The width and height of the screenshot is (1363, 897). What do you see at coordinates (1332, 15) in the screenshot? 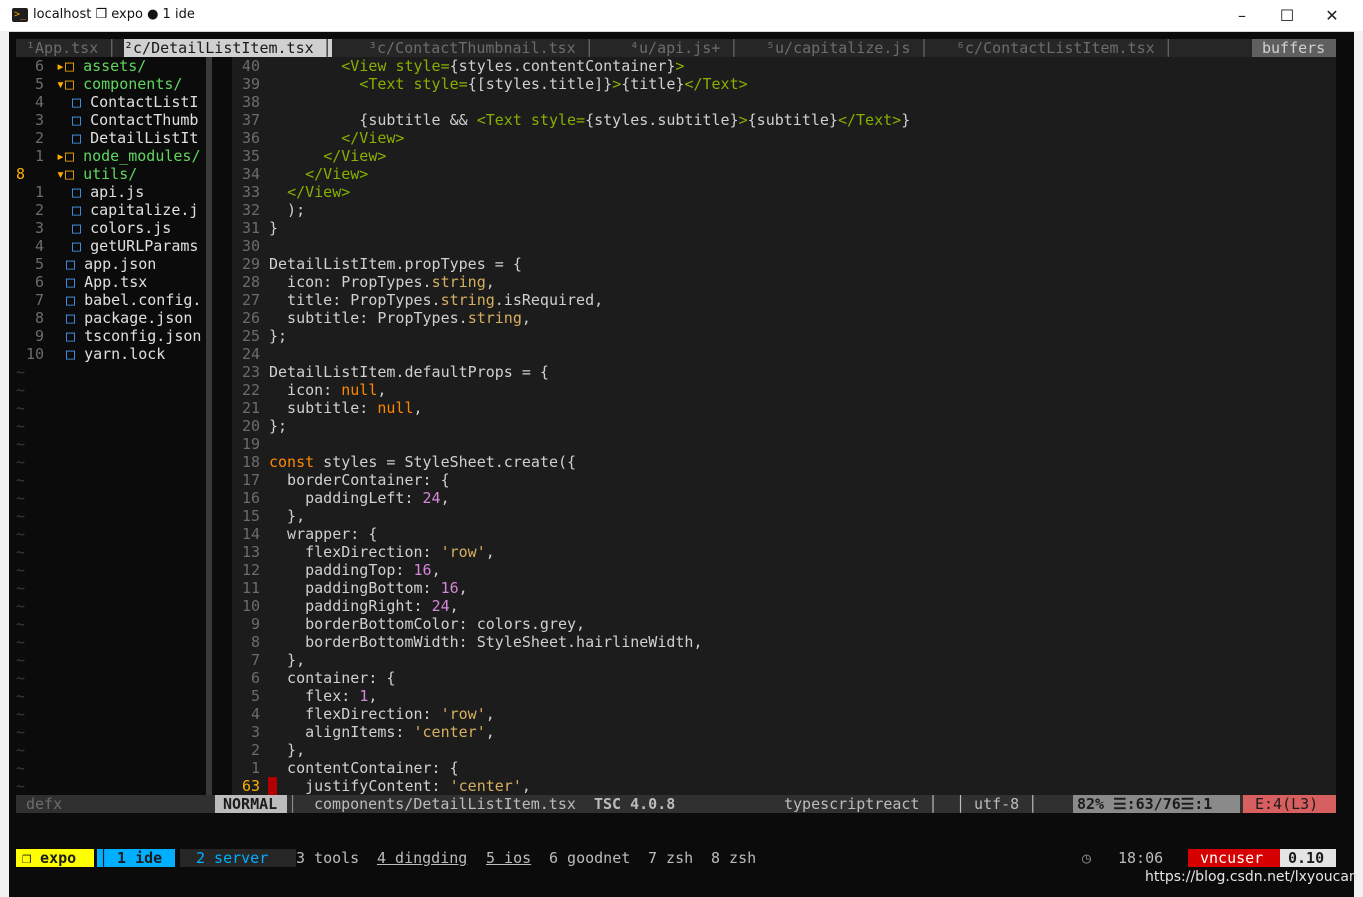
I see `close-button: ✕` at bounding box center [1332, 15].